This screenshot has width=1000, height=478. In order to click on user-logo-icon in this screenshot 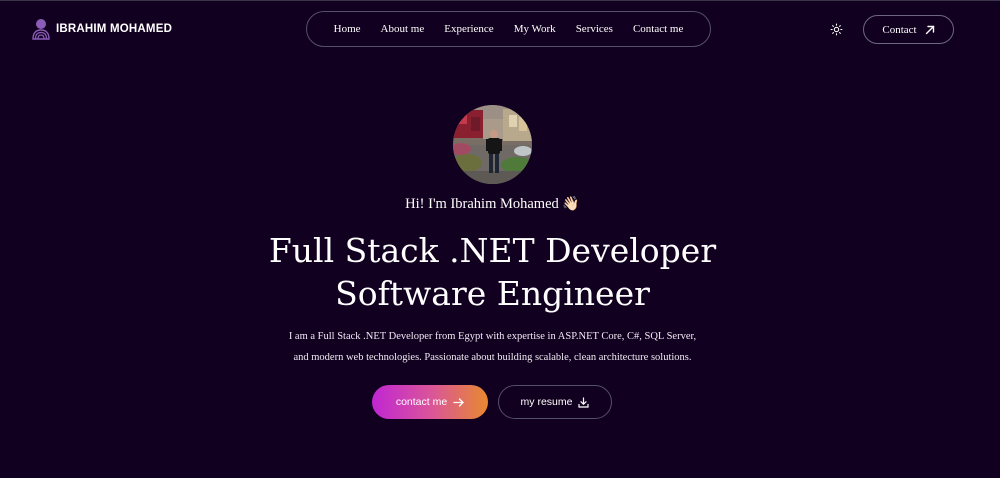, I will do `click(41, 29)`.